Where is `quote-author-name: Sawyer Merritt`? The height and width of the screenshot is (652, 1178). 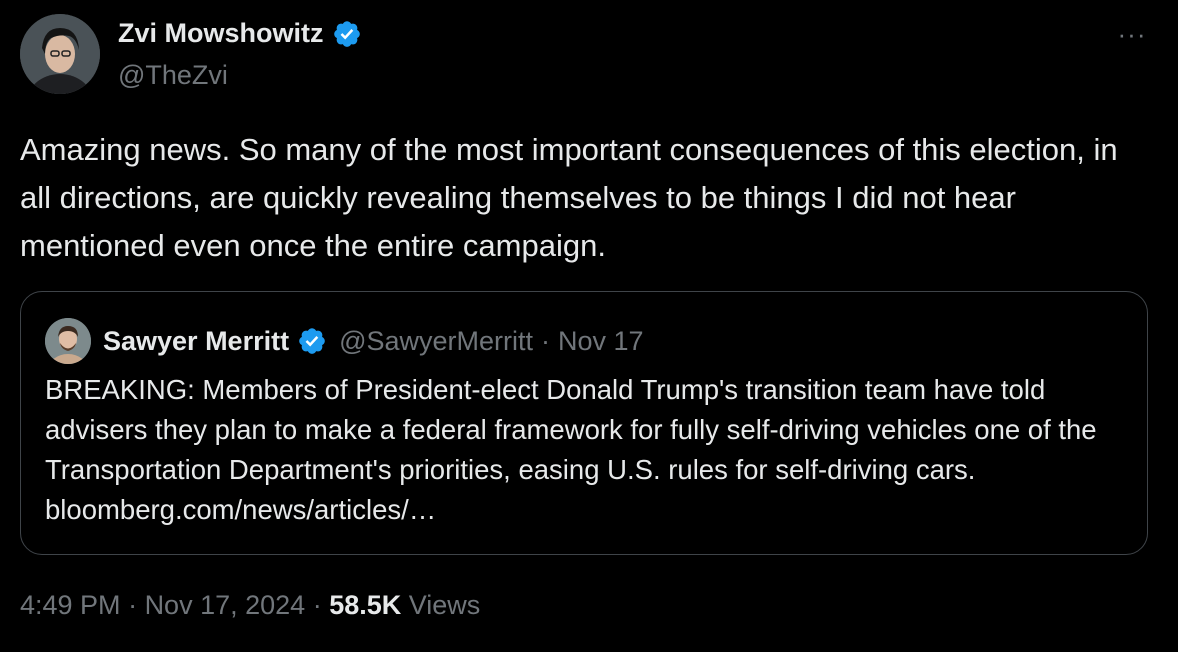 quote-author-name: Sawyer Merritt is located at coordinates (196, 341).